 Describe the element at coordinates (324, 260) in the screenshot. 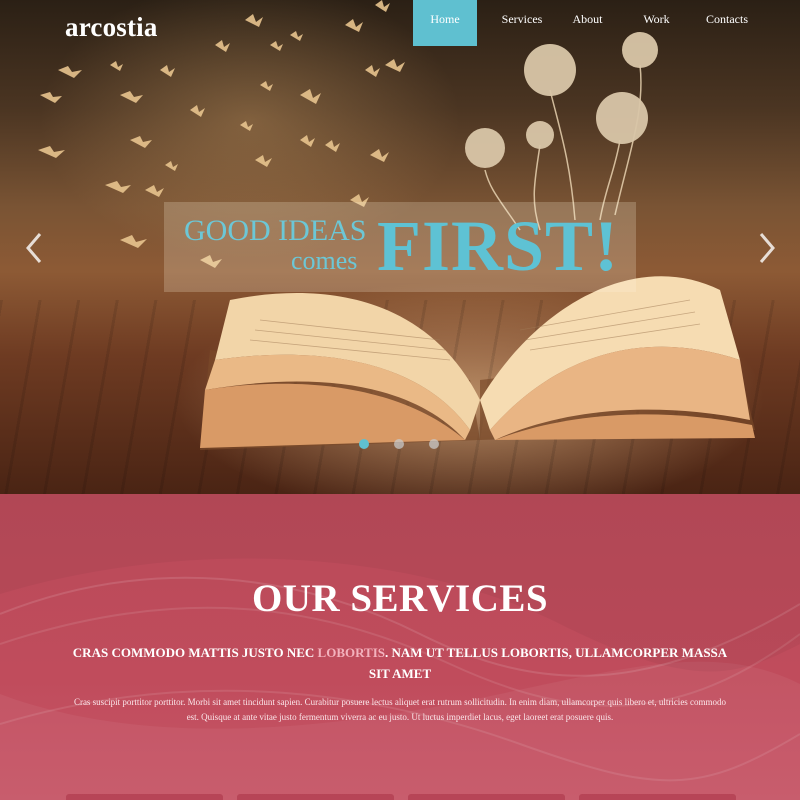

I see `caption-comes: comes` at that location.